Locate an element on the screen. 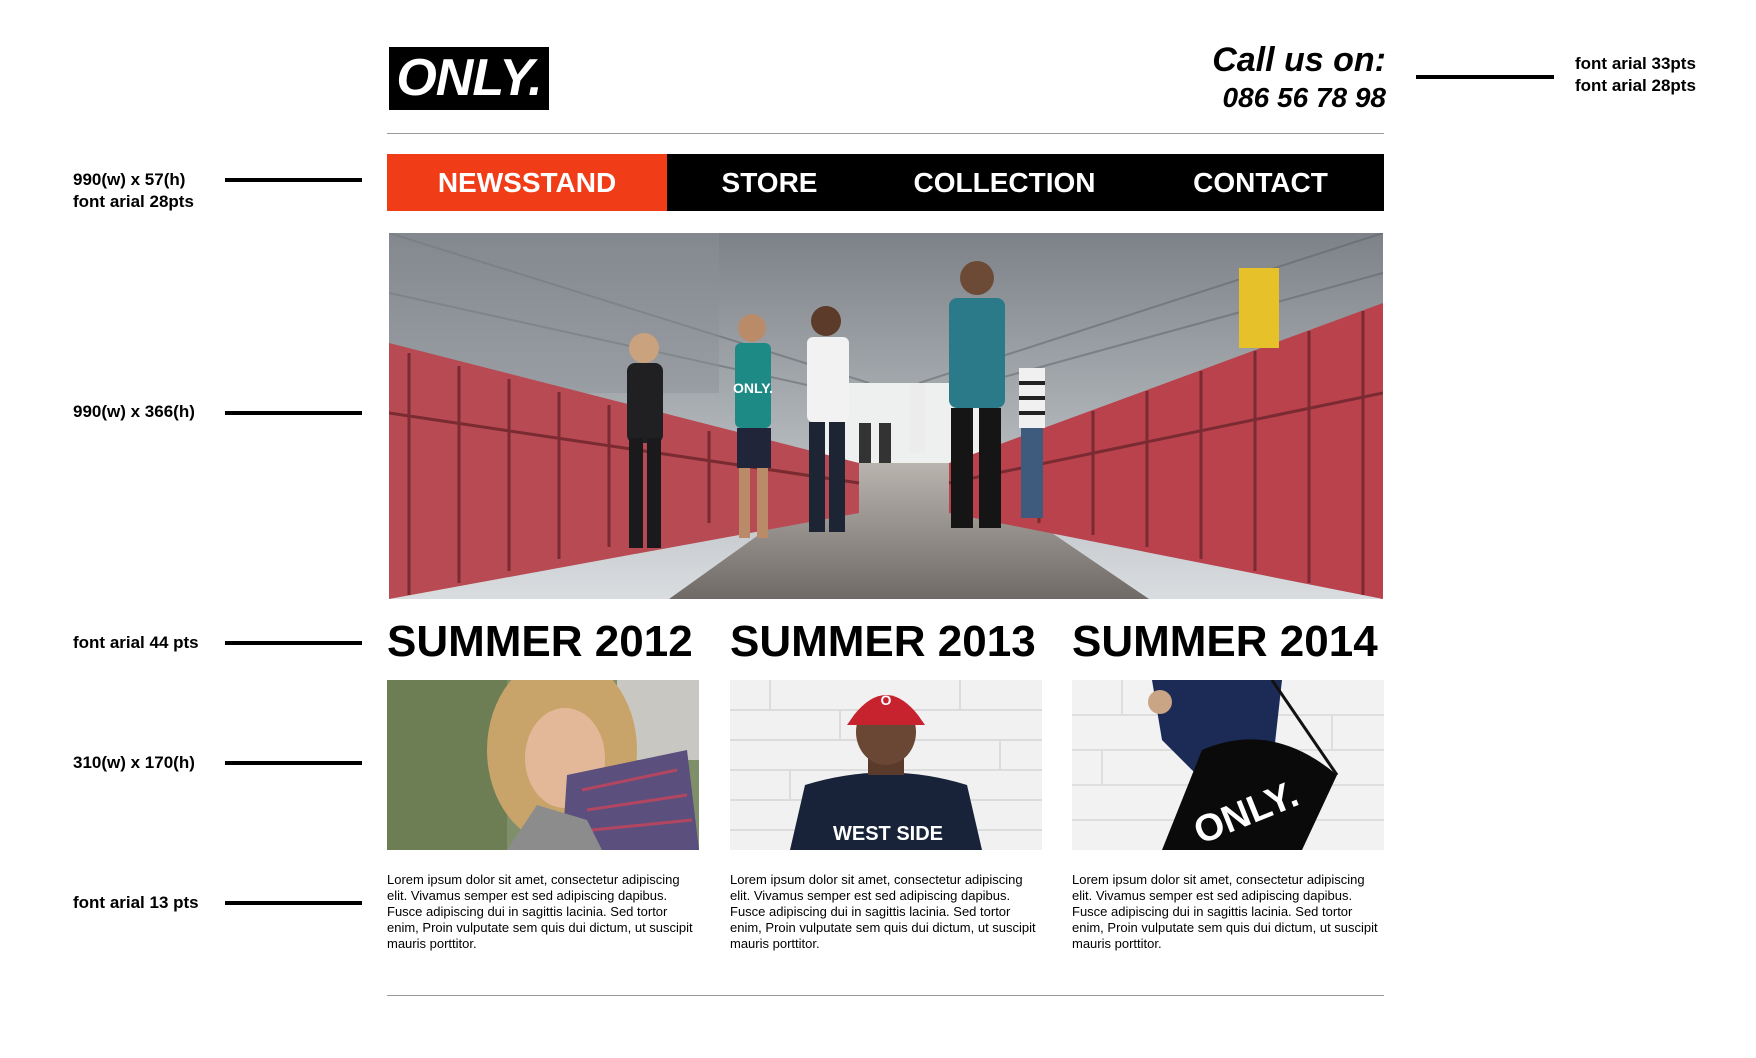  nav-item-collection: COLLECTION is located at coordinates (1004, 182).